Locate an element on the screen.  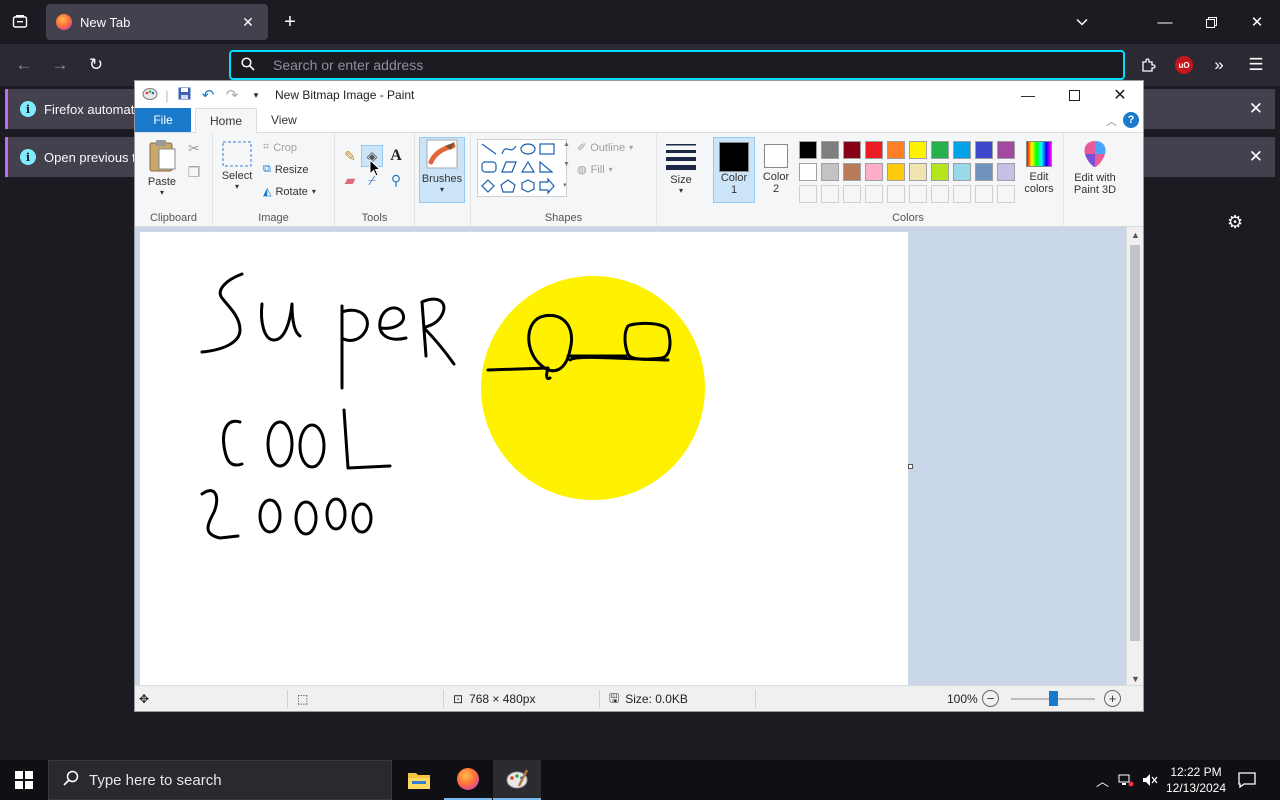
vertical-scrollbar: ▲ ▼ is located at coordinates (1134, 457).